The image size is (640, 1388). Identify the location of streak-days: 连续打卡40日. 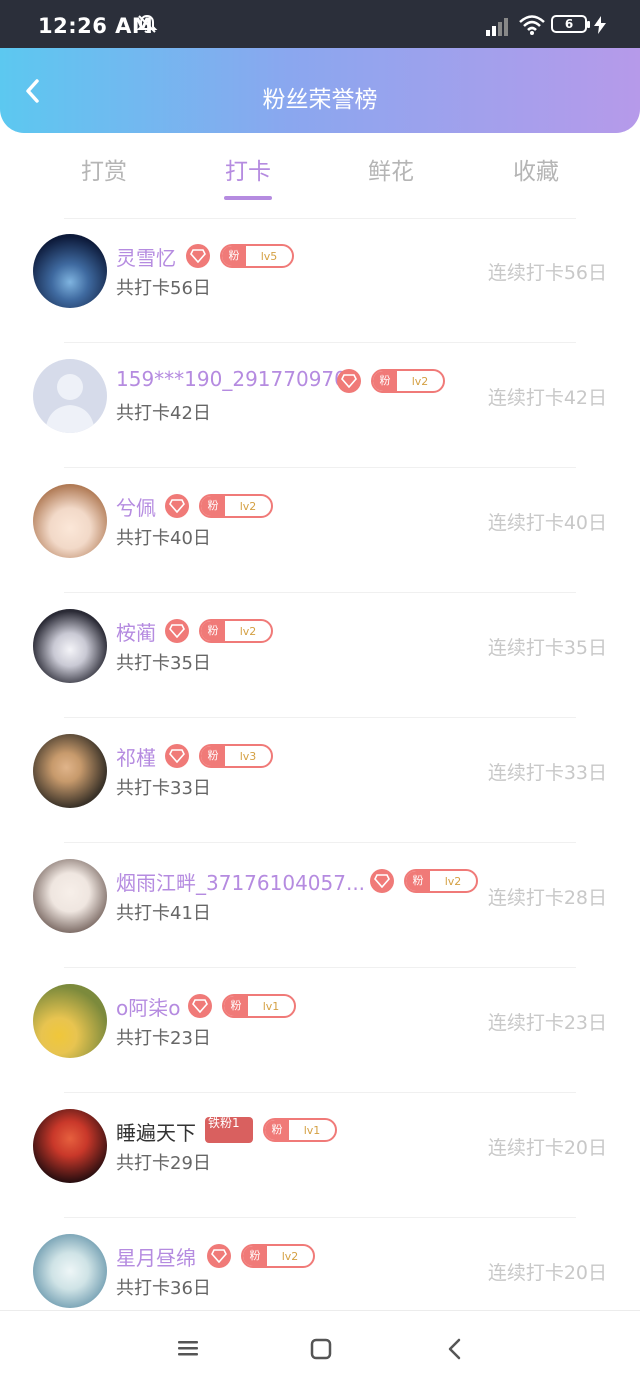
(547, 523).